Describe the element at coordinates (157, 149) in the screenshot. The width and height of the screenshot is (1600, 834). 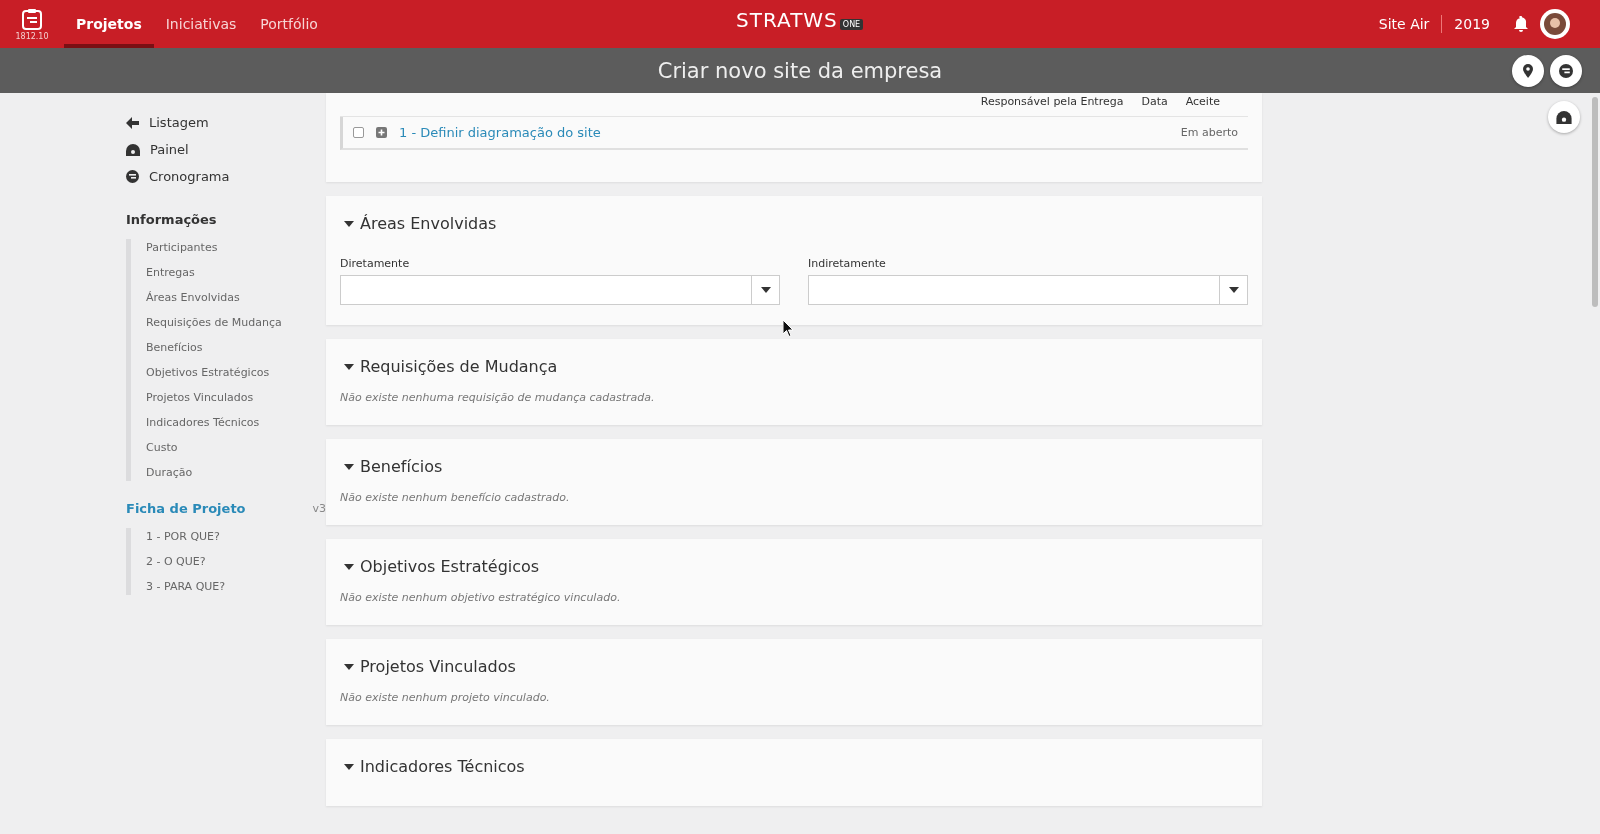
I see `sidebar-link: Painel` at that location.